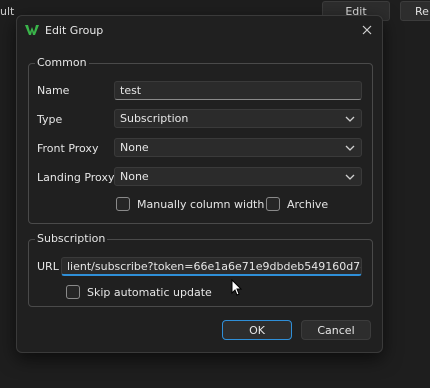  Describe the element at coordinates (134, 147) in the screenshot. I see `front-proxy-select-value: None` at that location.